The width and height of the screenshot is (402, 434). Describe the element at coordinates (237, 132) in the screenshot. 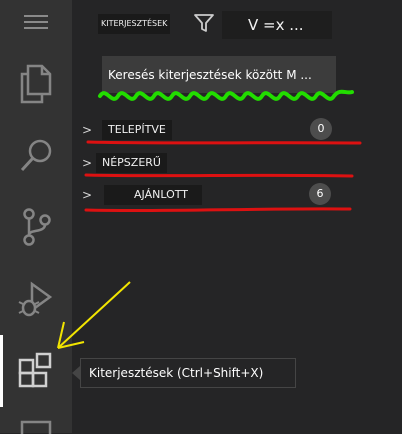

I see `section-installed: > TELEPÍTVE 0` at that location.